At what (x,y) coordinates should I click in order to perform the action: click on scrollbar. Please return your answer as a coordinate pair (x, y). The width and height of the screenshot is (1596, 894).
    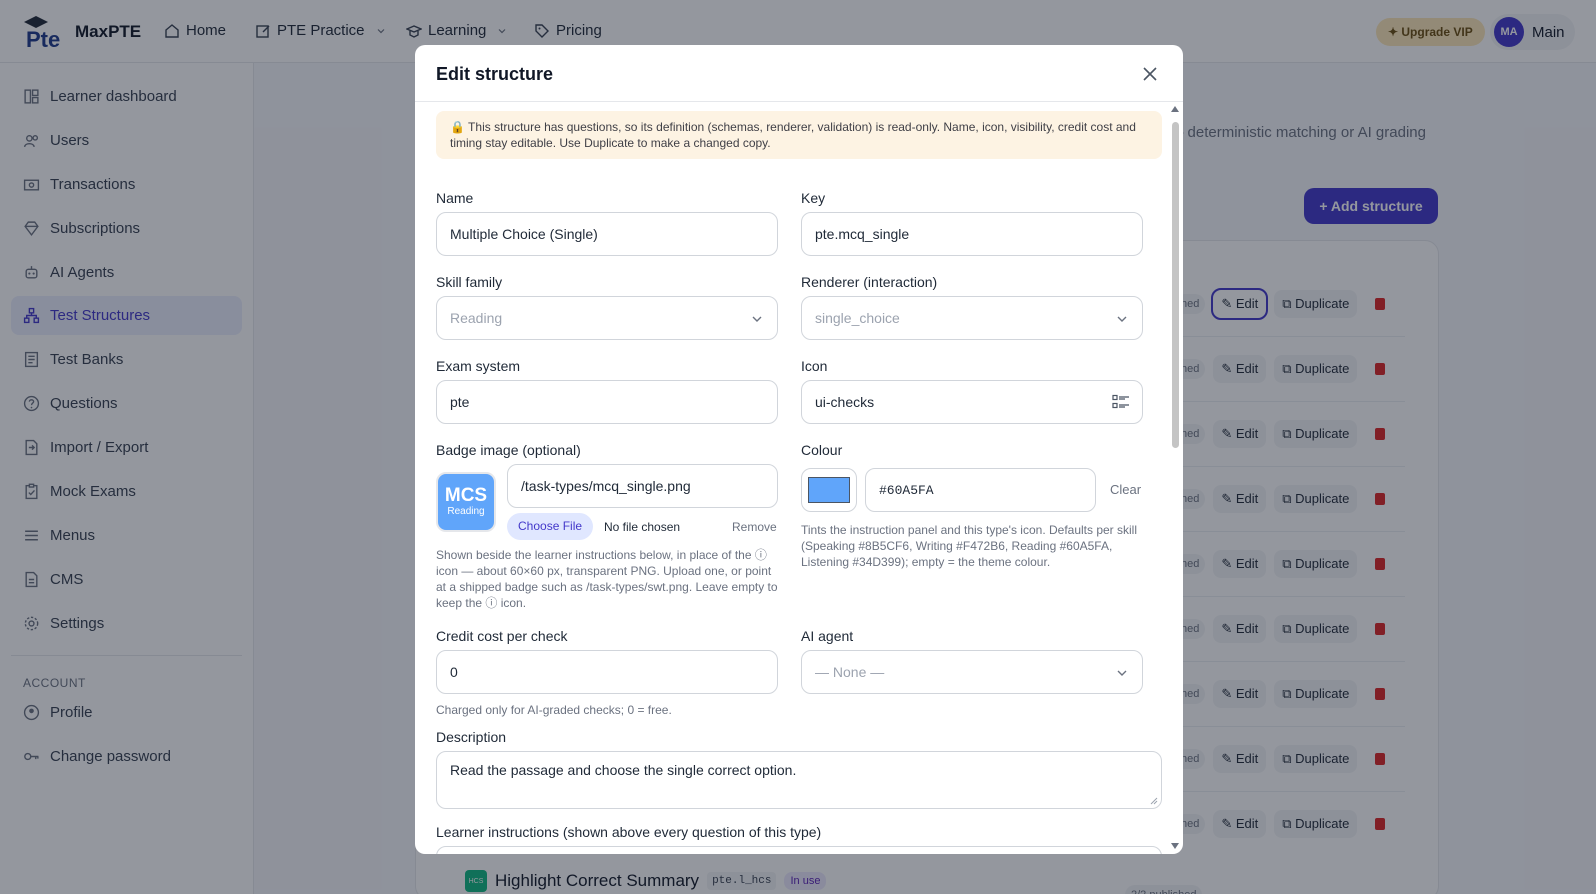
    Looking at the image, I should click on (1175, 478).